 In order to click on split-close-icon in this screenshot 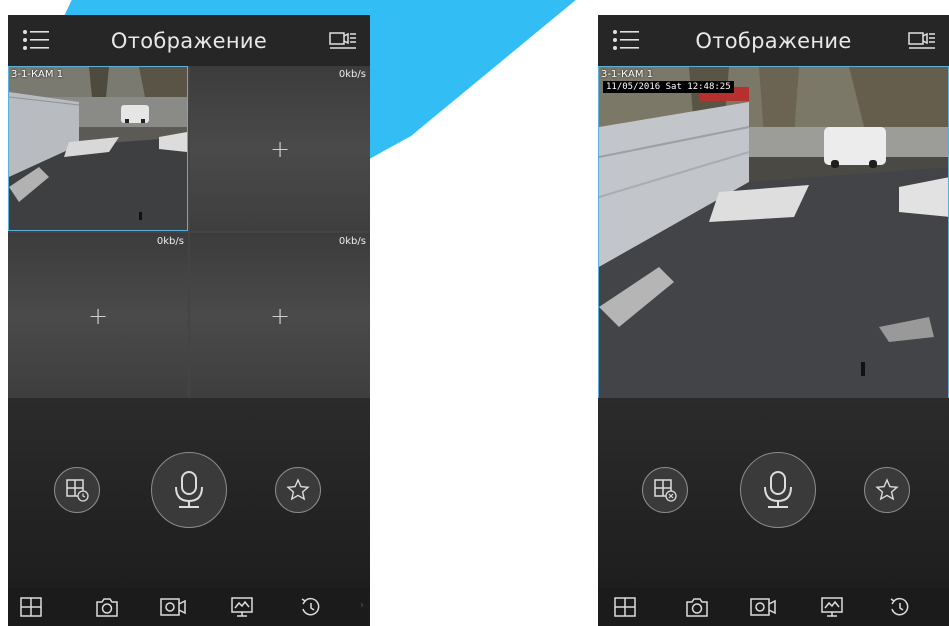, I will do `click(665, 490)`.